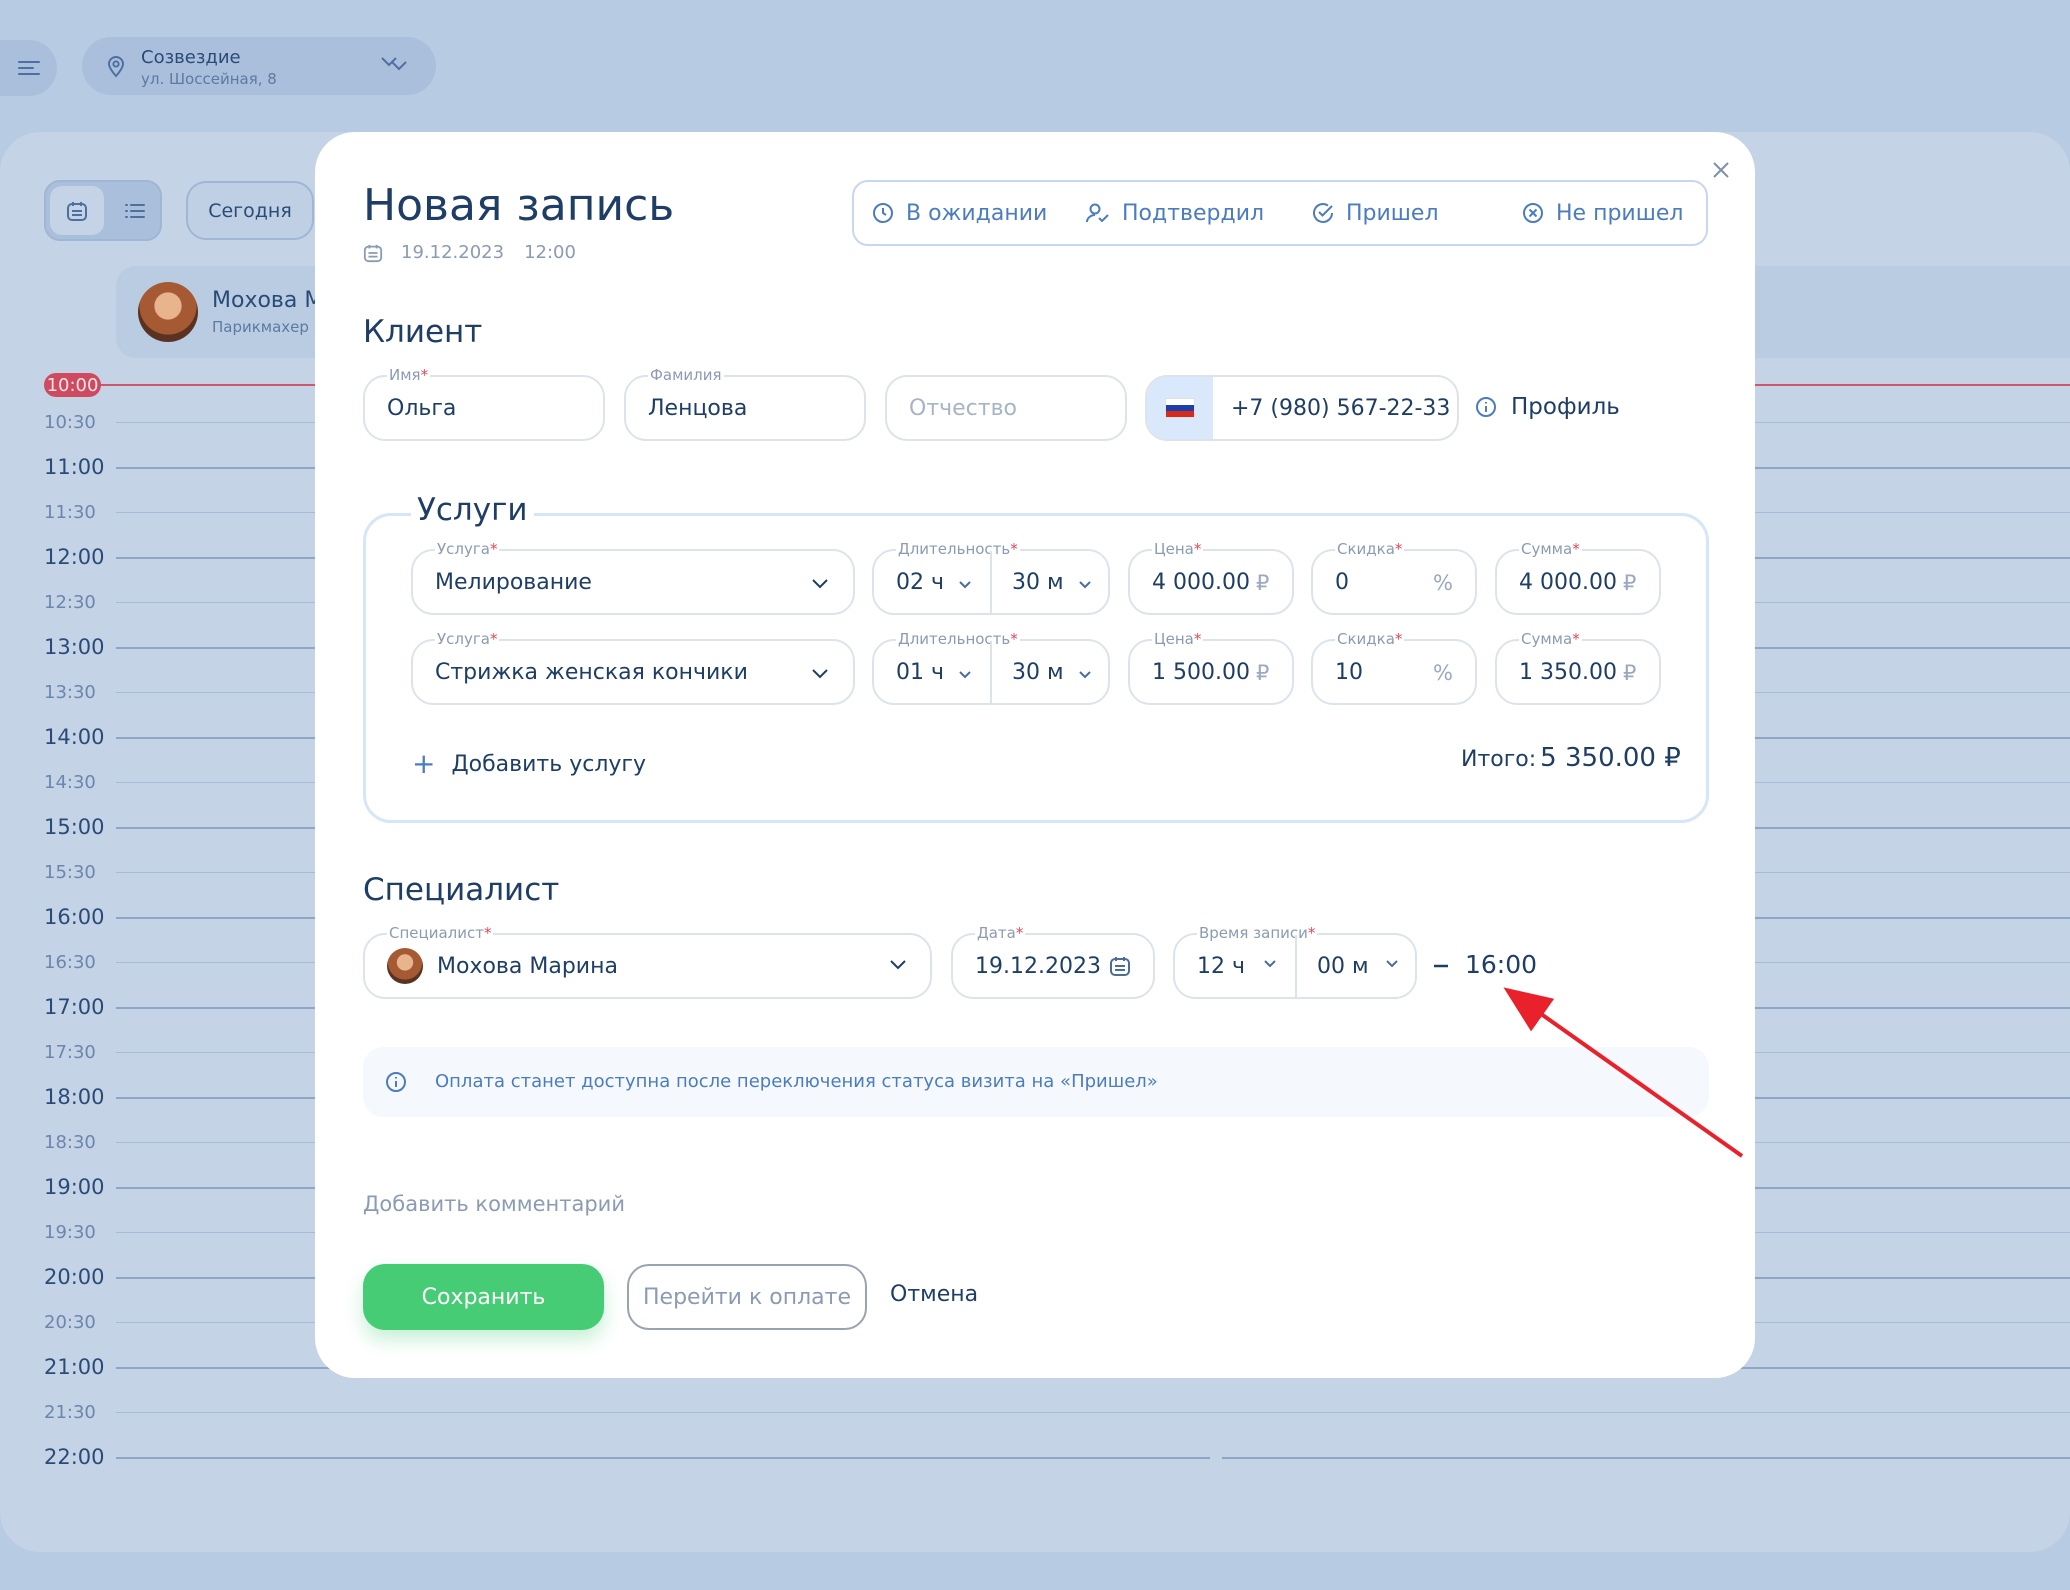 The height and width of the screenshot is (1590, 2070). I want to click on cancel-button: Отмена, so click(934, 1294).